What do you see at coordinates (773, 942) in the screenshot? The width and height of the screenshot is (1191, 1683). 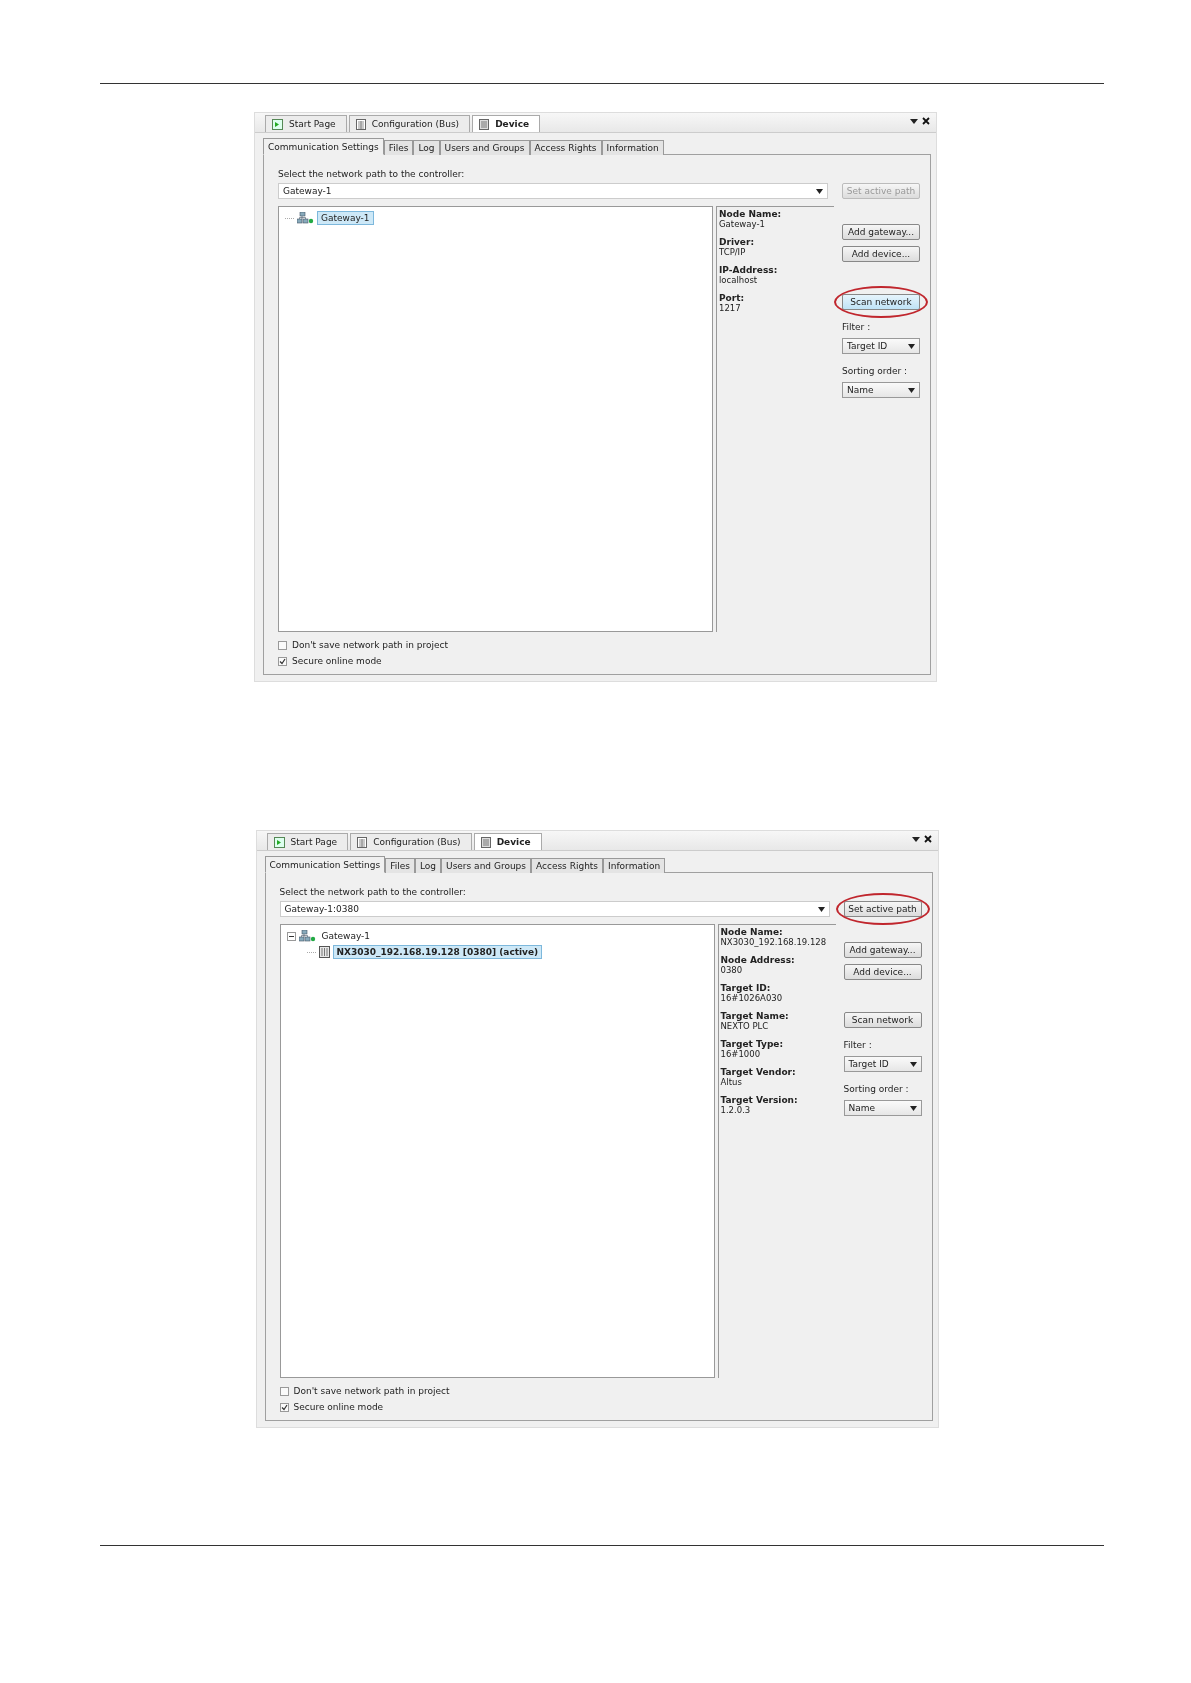 I see `detail-value: NX3030_192.168.19.128` at bounding box center [773, 942].